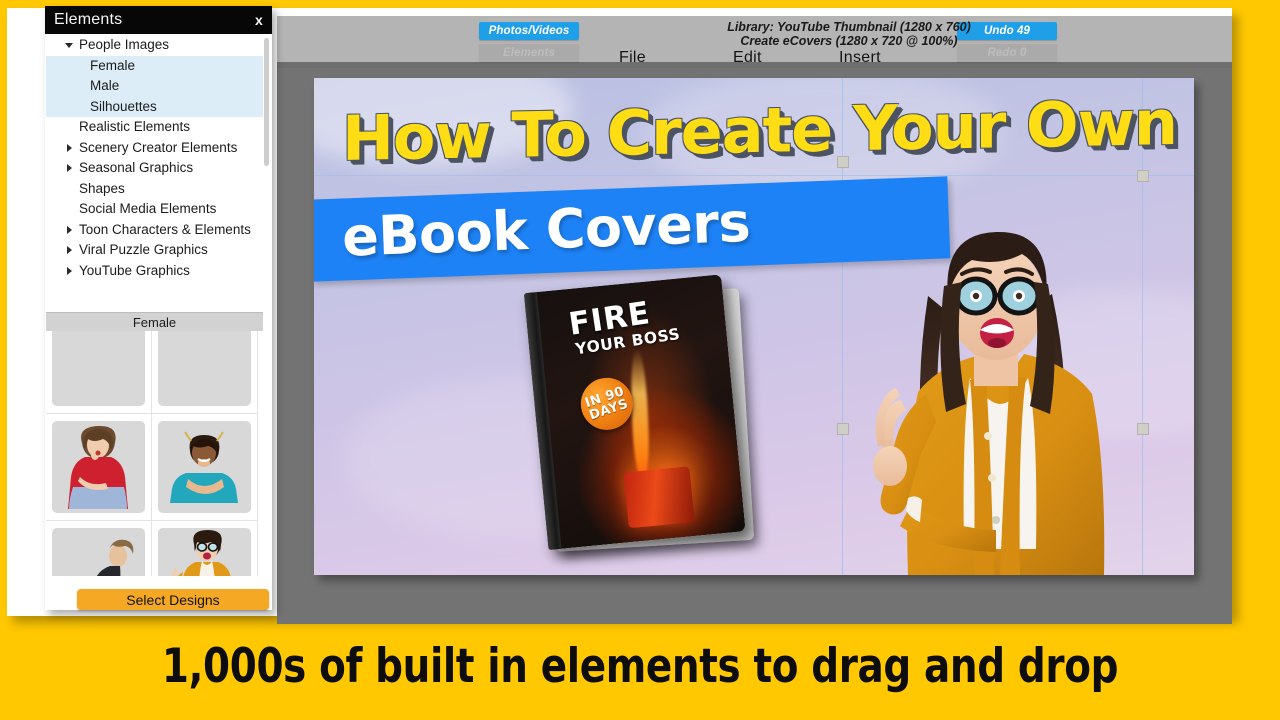  I want to click on tree-item: Toon Characters & Elements, so click(154, 230).